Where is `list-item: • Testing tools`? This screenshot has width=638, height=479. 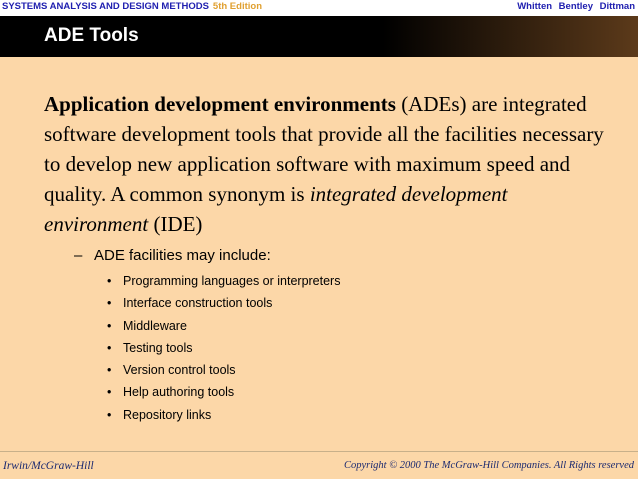
list-item: • Testing tools is located at coordinates (223, 348).